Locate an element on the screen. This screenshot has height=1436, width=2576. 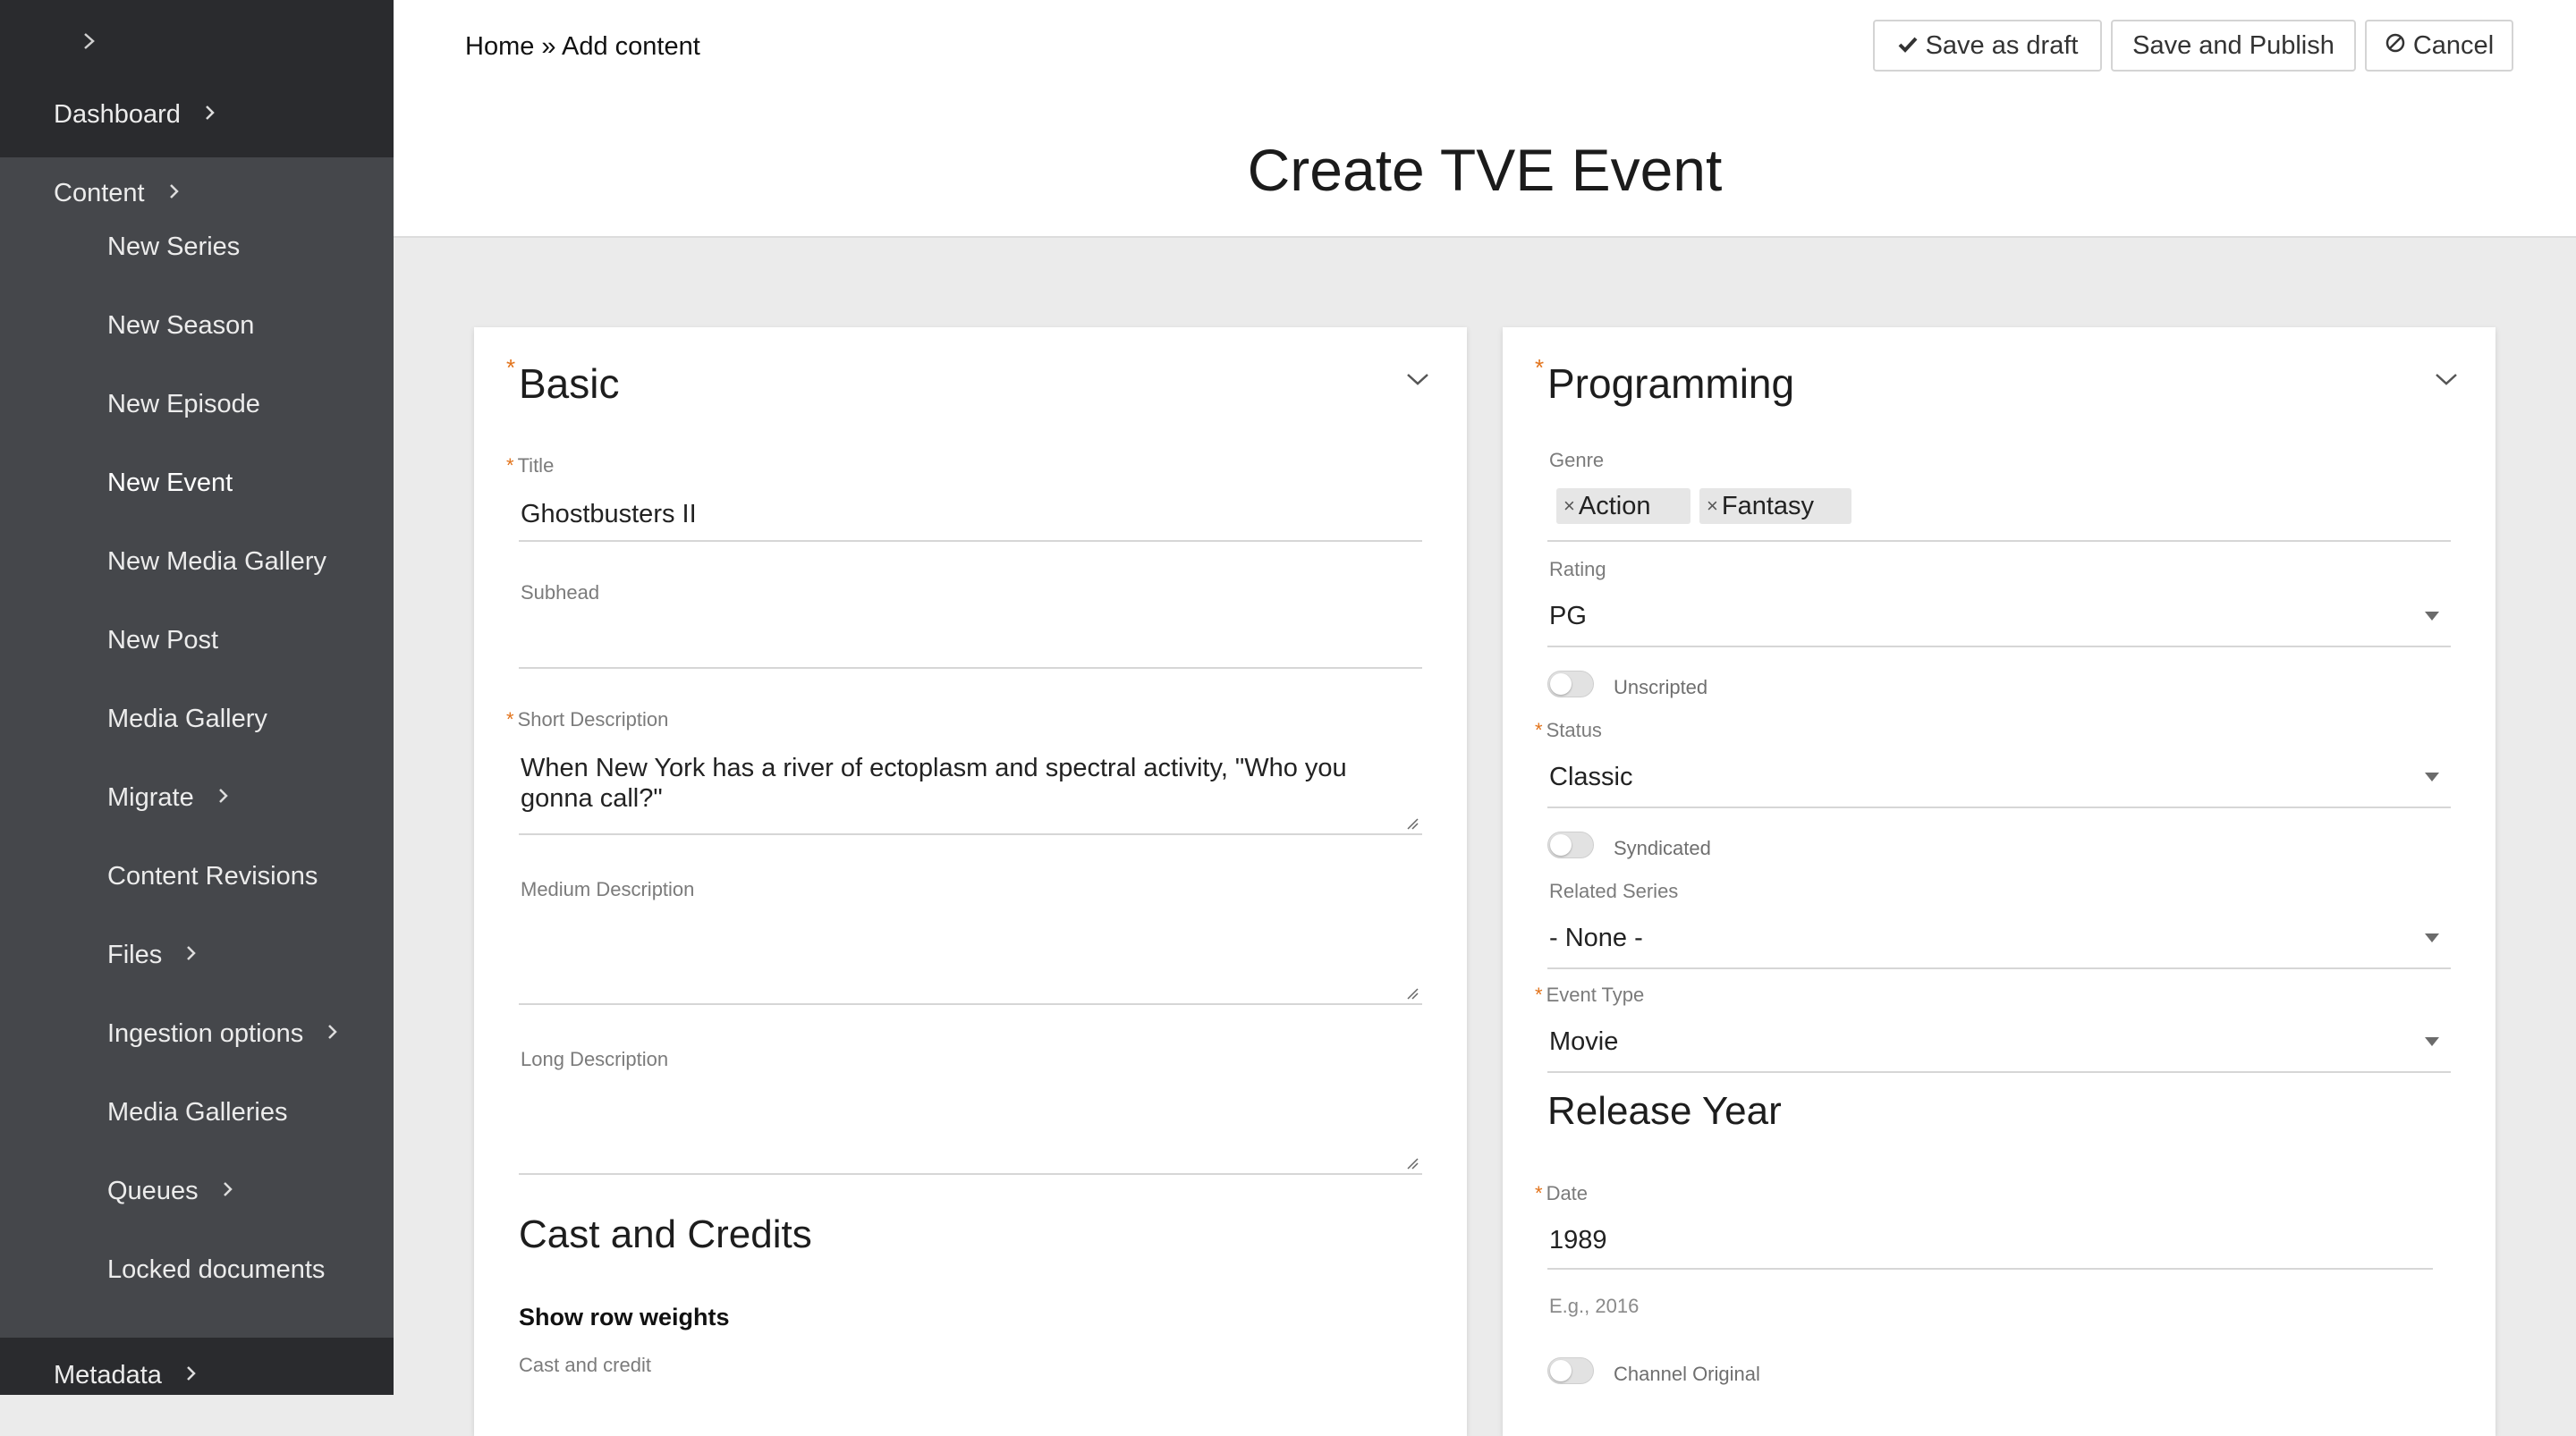
short-description-label: * Short Description is located at coordinates (587, 719).